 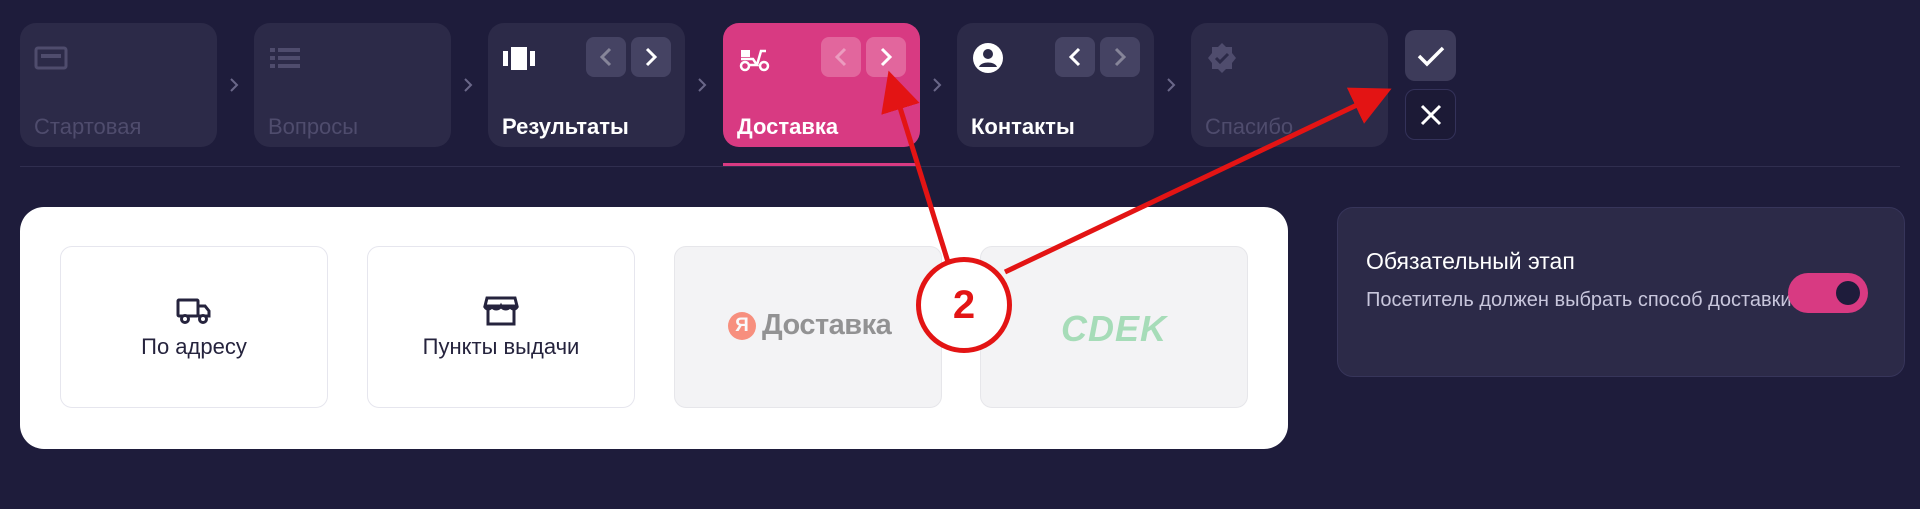 I want to click on step-label: Спасибо, so click(x=1249, y=126).